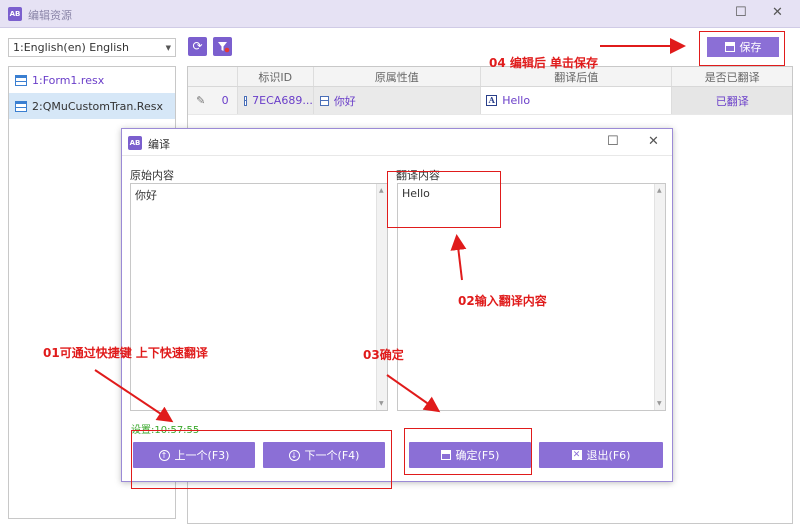  Describe the element at coordinates (458, 257) in the screenshot. I see `arrow-to-translated` at that location.